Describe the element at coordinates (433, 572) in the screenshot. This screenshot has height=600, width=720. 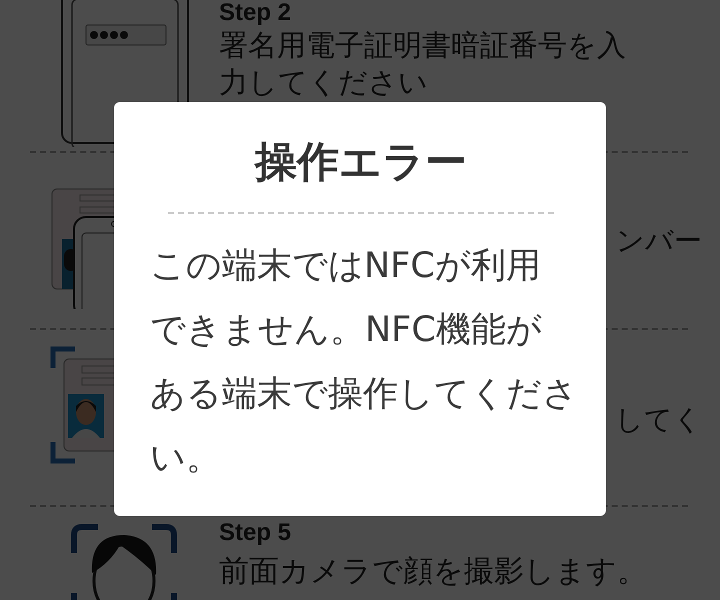
I see `step-description: 前面カメラで顔を撮影します。` at that location.